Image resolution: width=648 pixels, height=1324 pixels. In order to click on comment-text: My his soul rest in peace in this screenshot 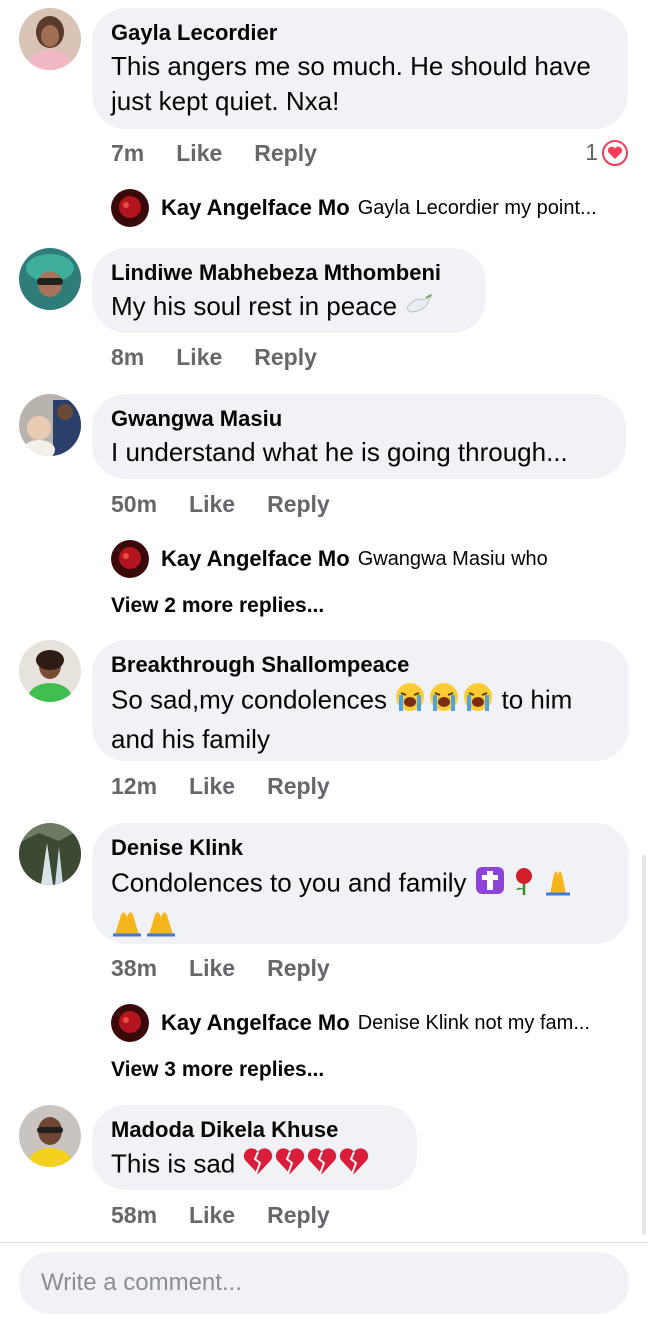, I will do `click(289, 308)`.